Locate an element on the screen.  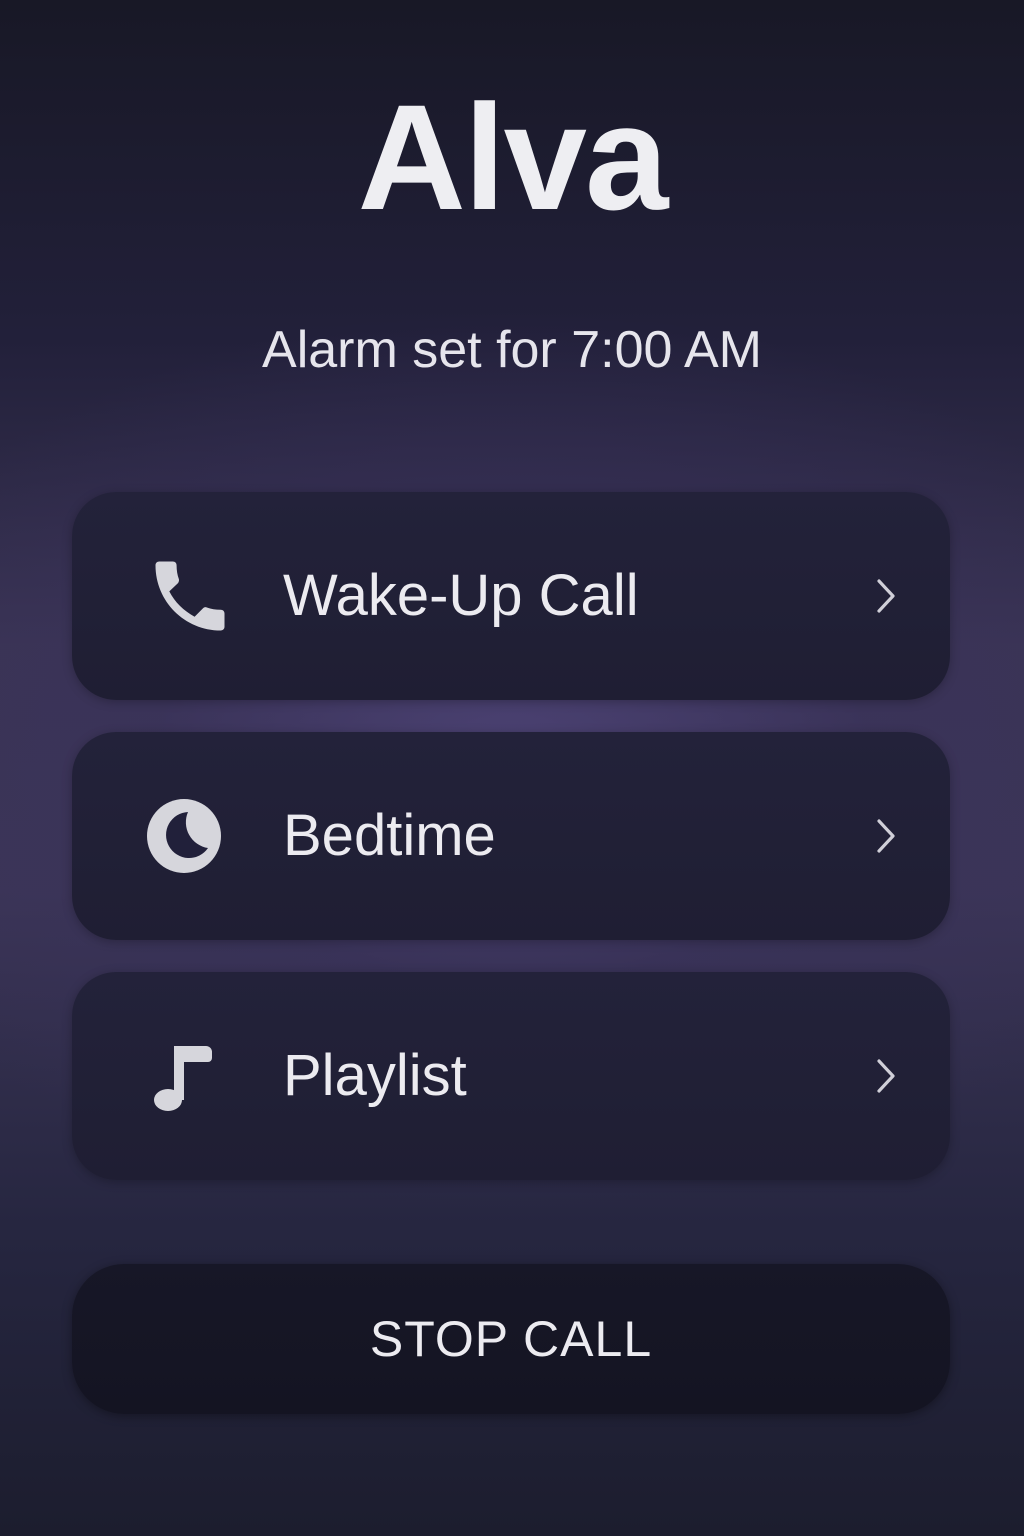
menu-item-label: Bedtime is located at coordinates (389, 835).